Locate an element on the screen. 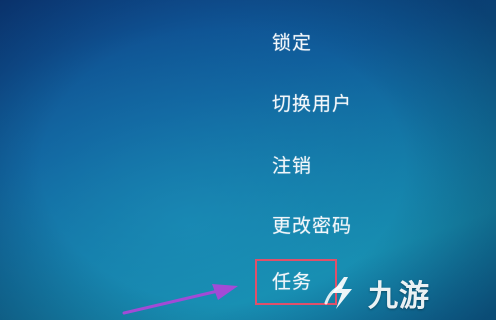 This screenshot has height=320, width=496. menu-item-switch-user: 切换用户 is located at coordinates (312, 104).